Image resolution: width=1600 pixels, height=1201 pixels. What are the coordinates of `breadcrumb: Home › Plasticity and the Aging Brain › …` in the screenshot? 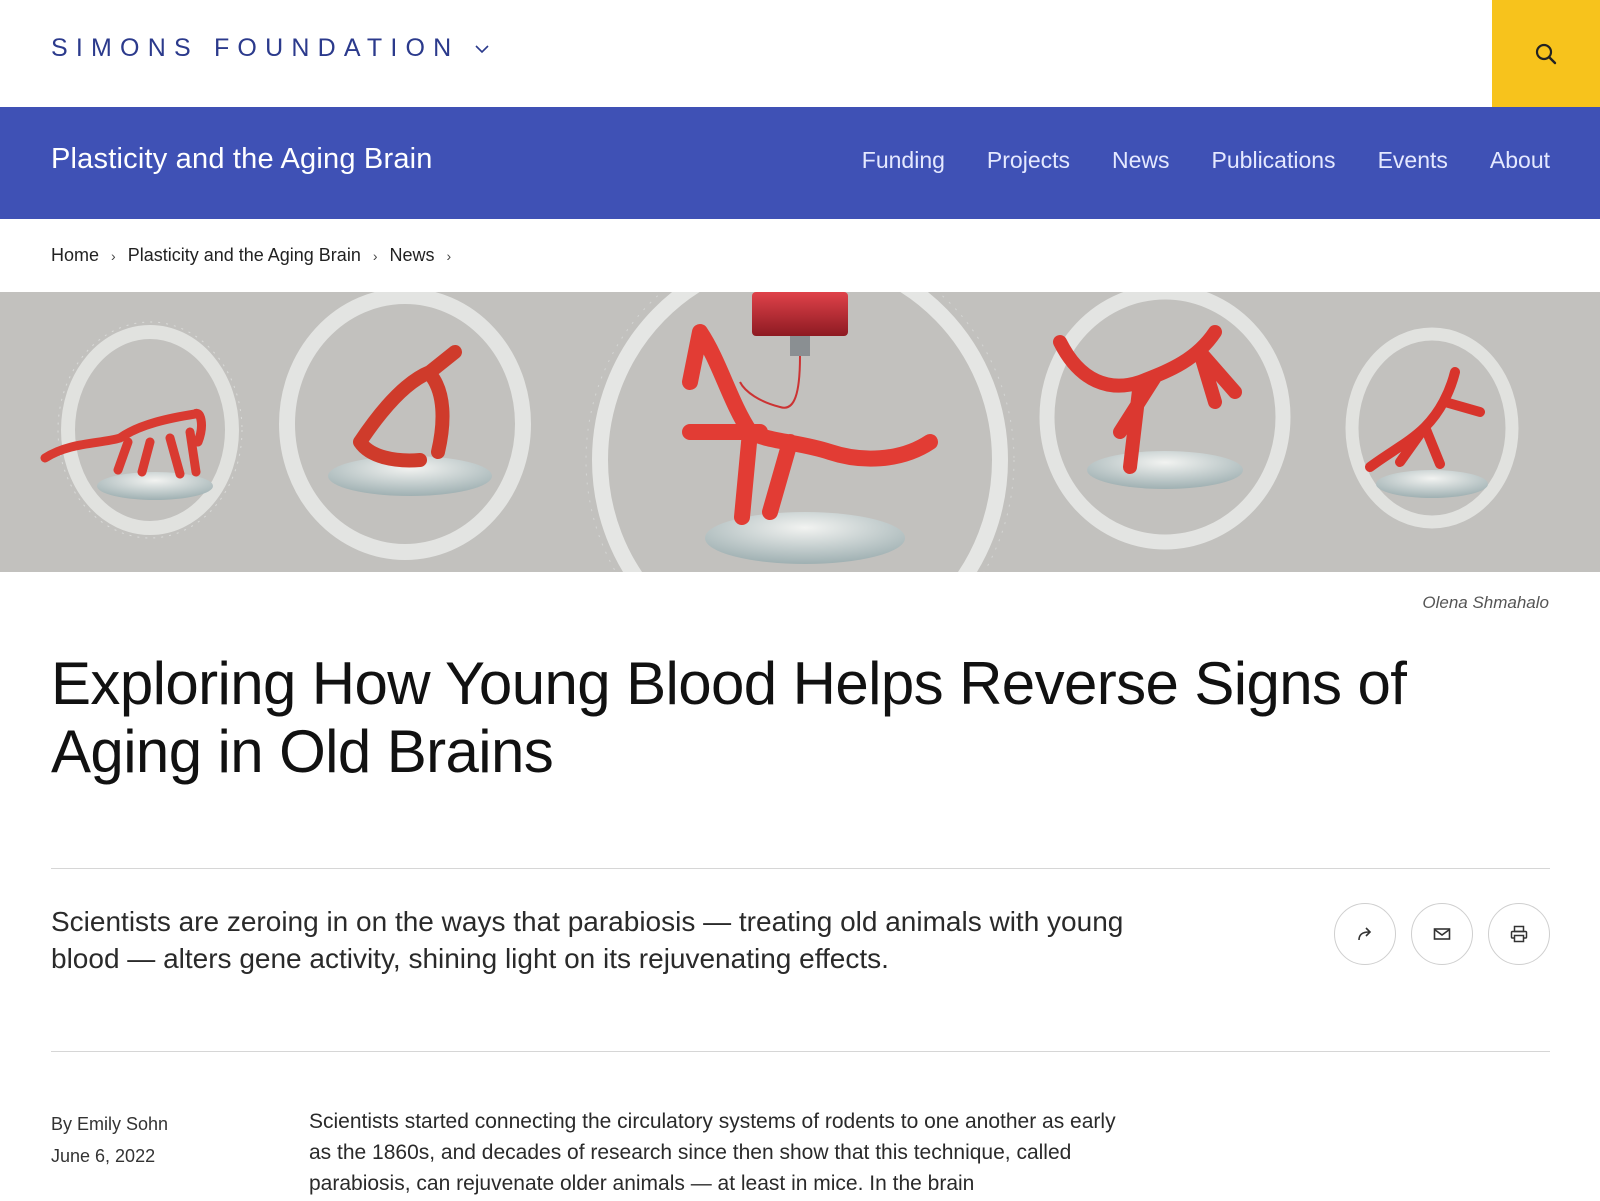 It's located at (257, 255).